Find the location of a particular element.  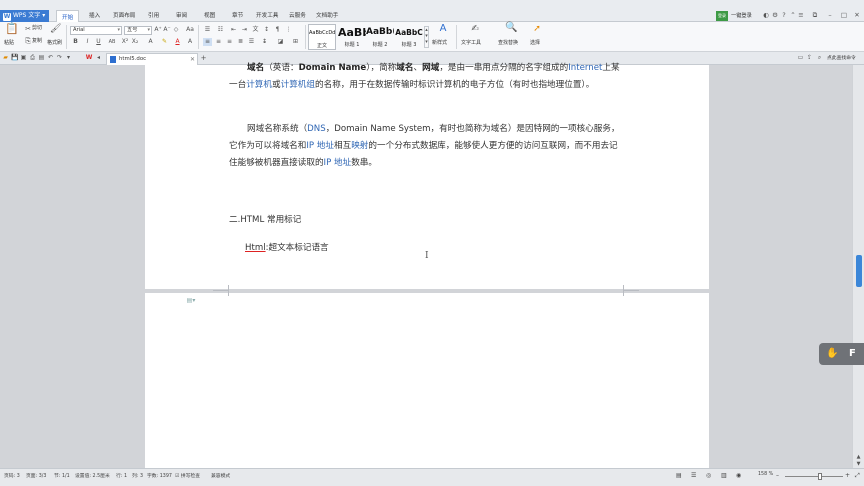

print-icon: ⎙ is located at coordinates (32, 58).